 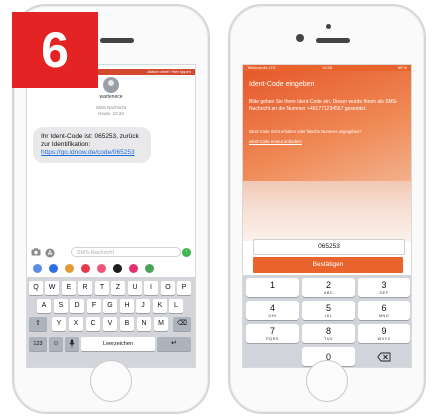 What do you see at coordinates (135, 288) in the screenshot?
I see `key: U` at bounding box center [135, 288].